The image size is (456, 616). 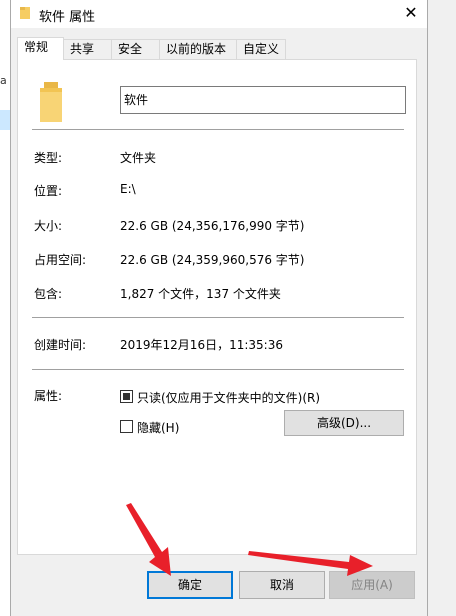 What do you see at coordinates (48, 396) in the screenshot?
I see `attributes-label: 属性:` at bounding box center [48, 396].